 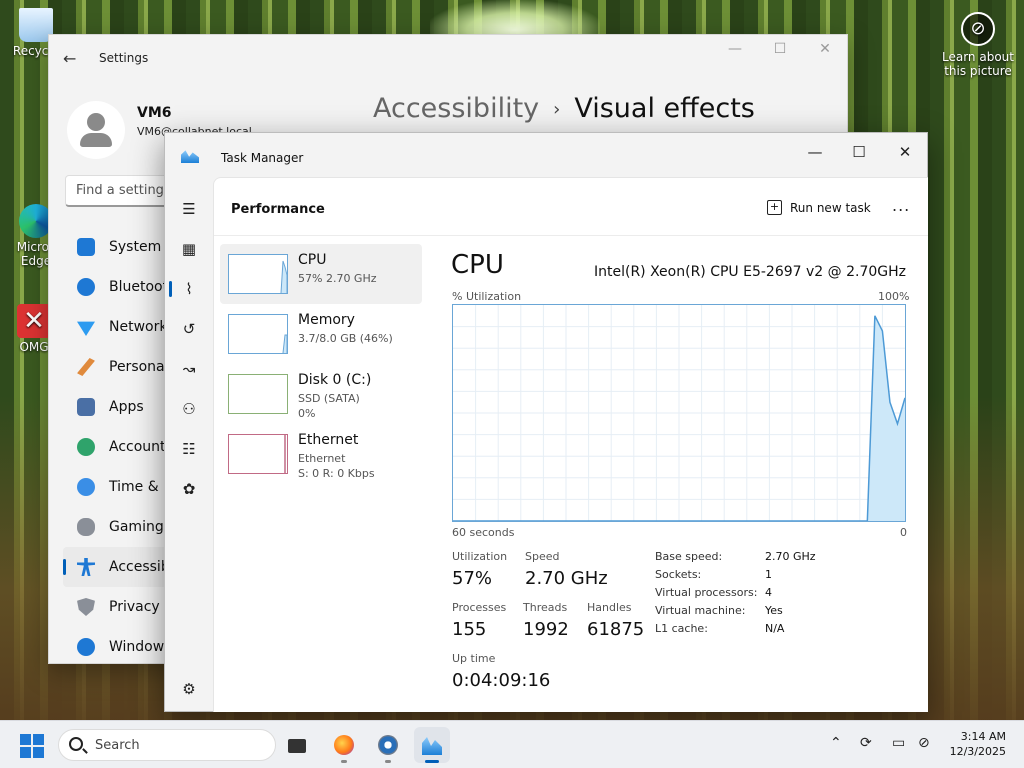 What do you see at coordinates (664, 108) in the screenshot?
I see `page-title: Visual effects` at bounding box center [664, 108].